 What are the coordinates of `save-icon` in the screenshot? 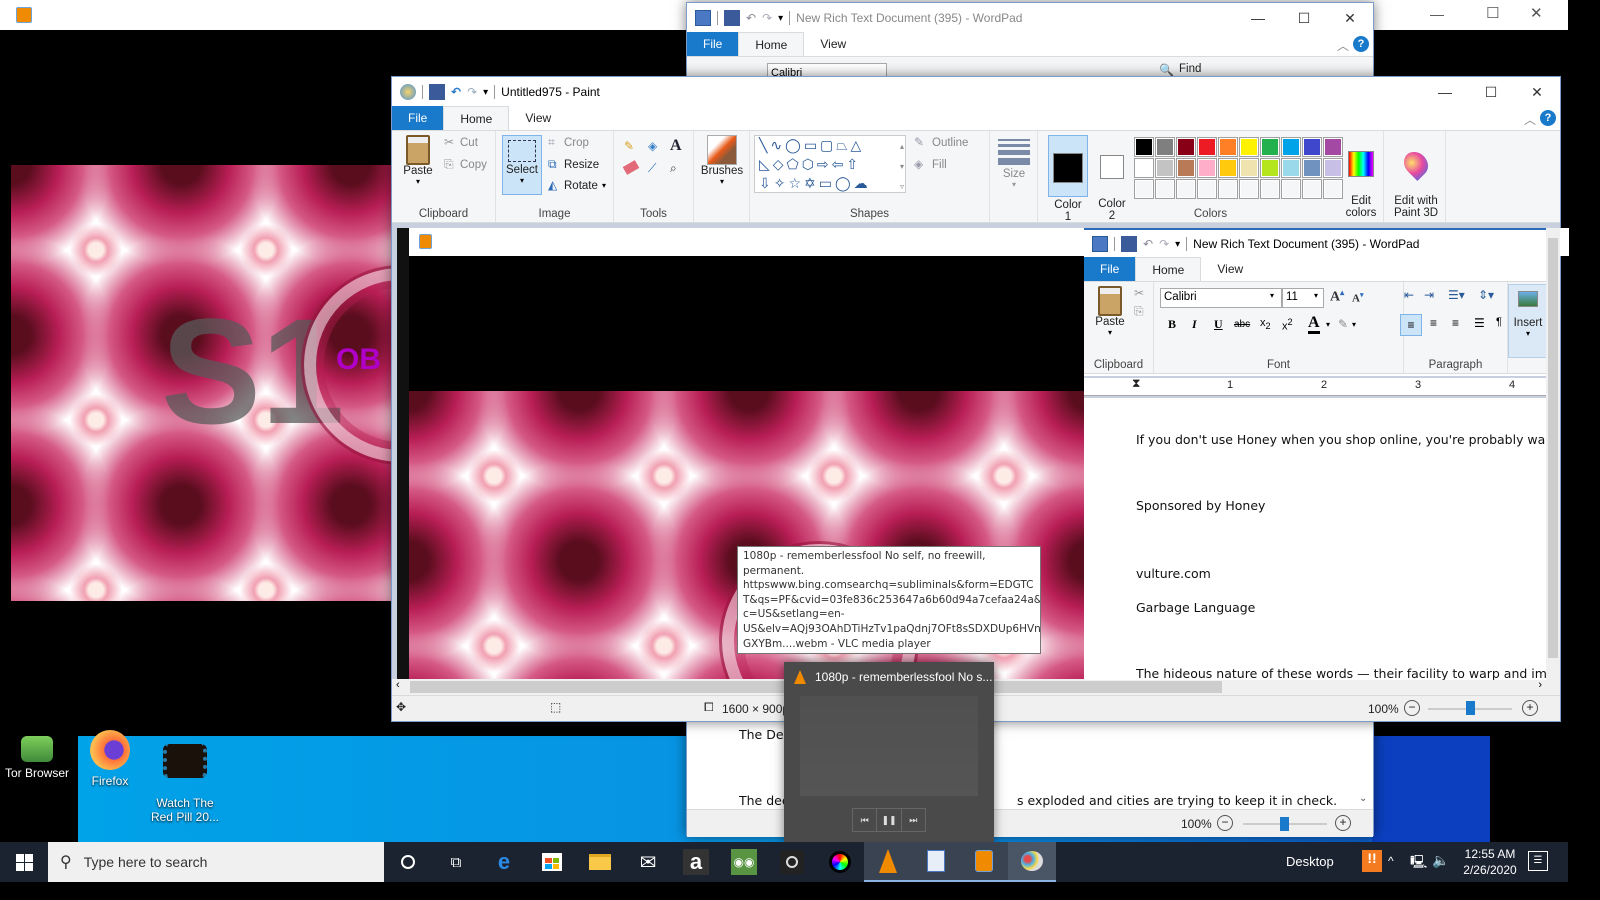 It's located at (1129, 244).